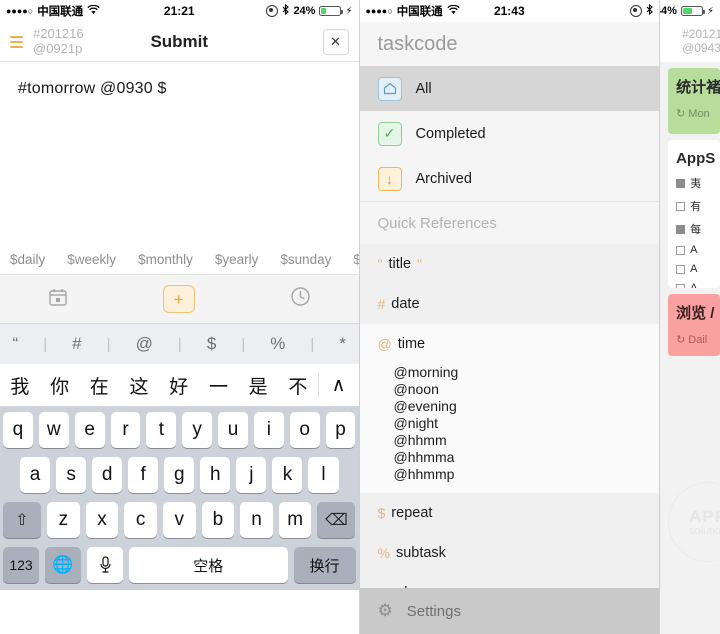  Describe the element at coordinates (20, 385) in the screenshot. I see `candidate-item: 我` at that location.